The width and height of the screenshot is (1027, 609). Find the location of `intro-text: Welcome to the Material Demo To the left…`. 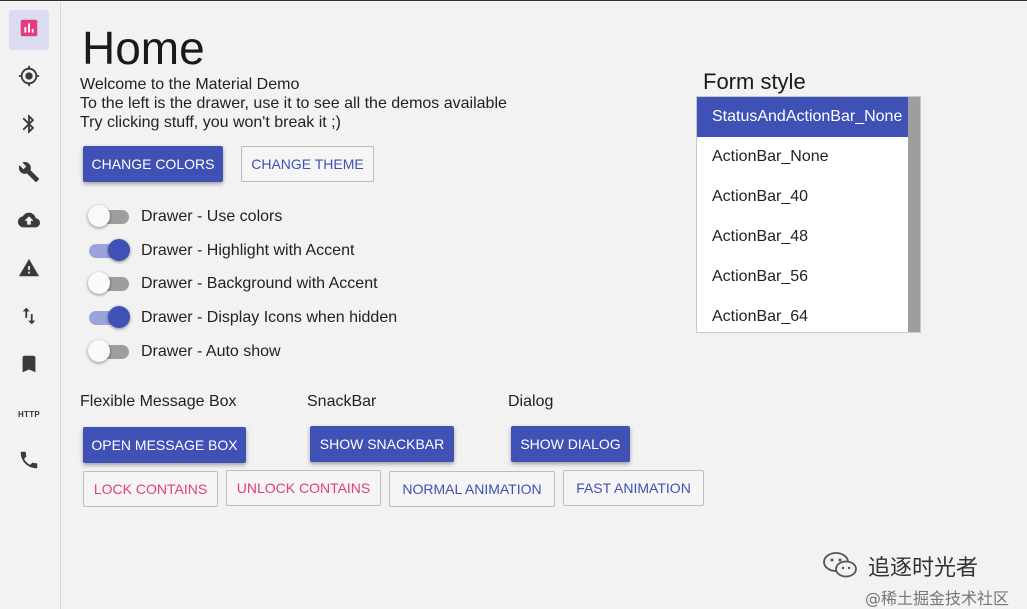

intro-text: Welcome to the Material Demo To the left… is located at coordinates (293, 103).